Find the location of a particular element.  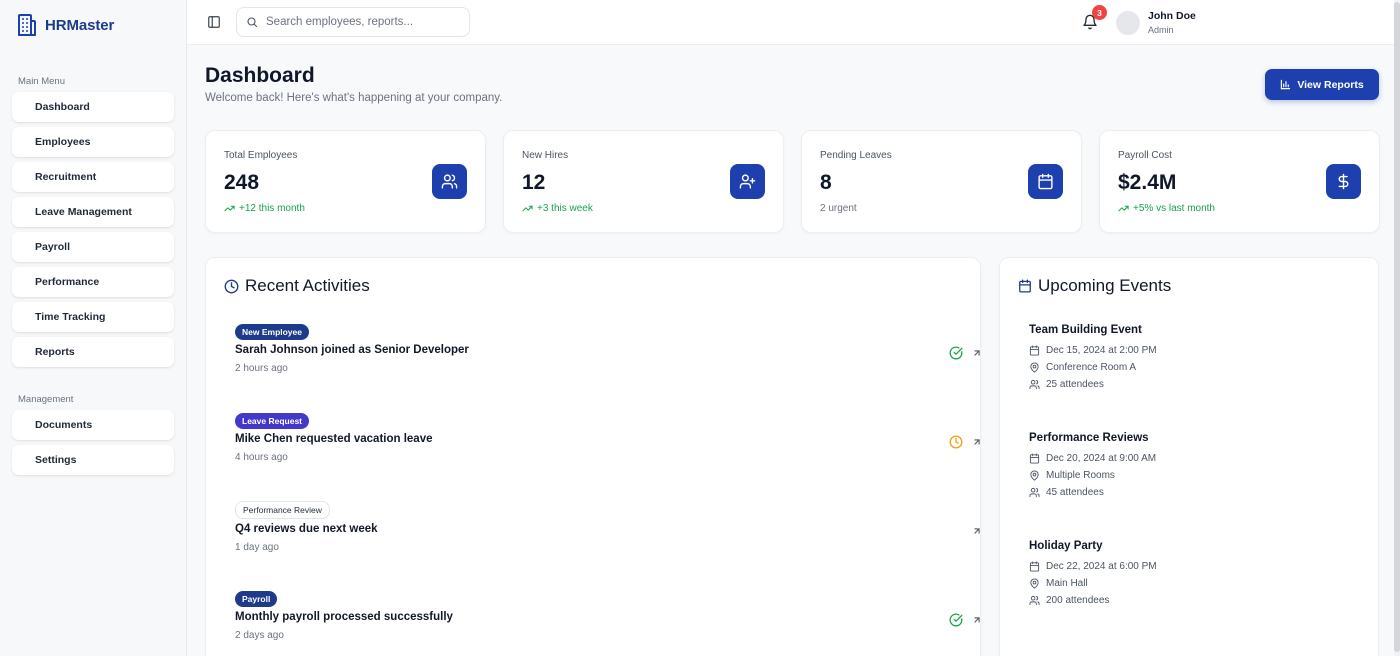

stat-trend: 2 urgent is located at coordinates (838, 208).